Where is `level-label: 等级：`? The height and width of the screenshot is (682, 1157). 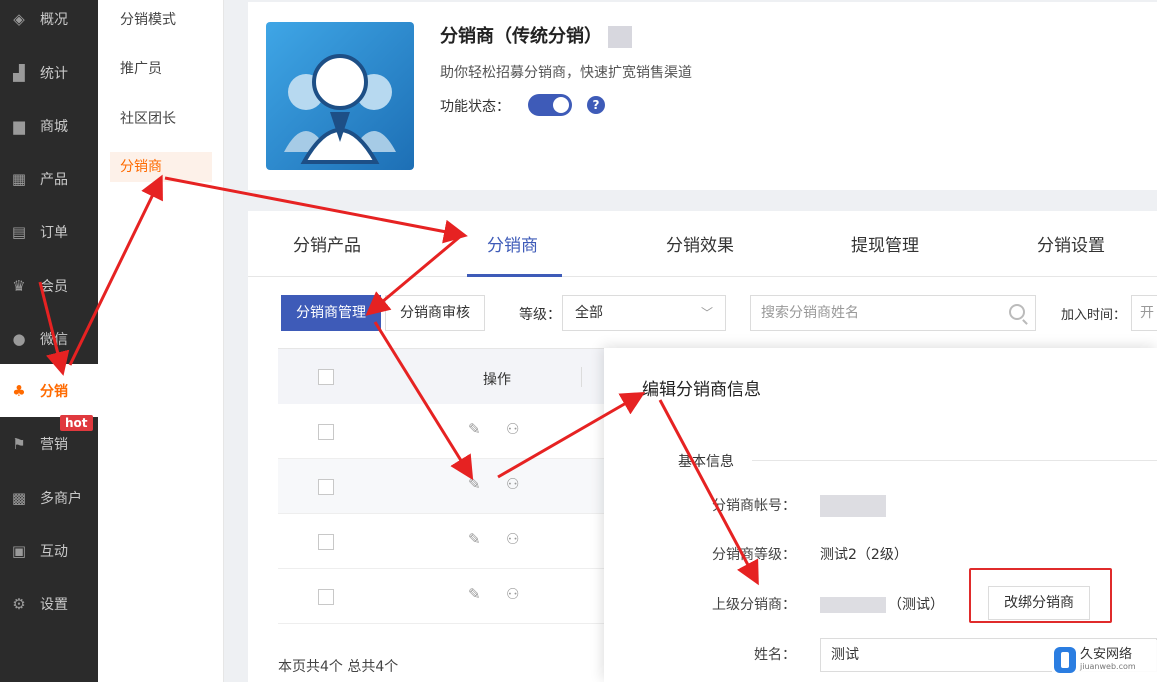 level-label: 等级： is located at coordinates (540, 315).